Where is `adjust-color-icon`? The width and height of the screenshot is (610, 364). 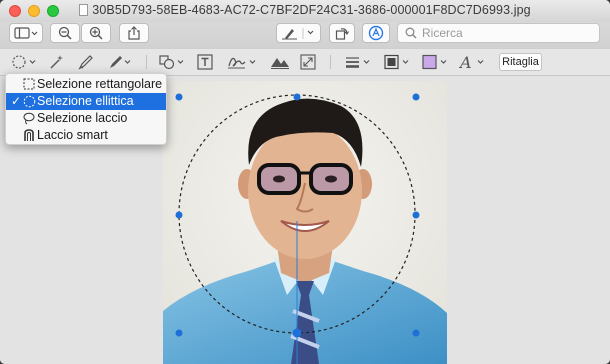 adjust-color-icon is located at coordinates (280, 63).